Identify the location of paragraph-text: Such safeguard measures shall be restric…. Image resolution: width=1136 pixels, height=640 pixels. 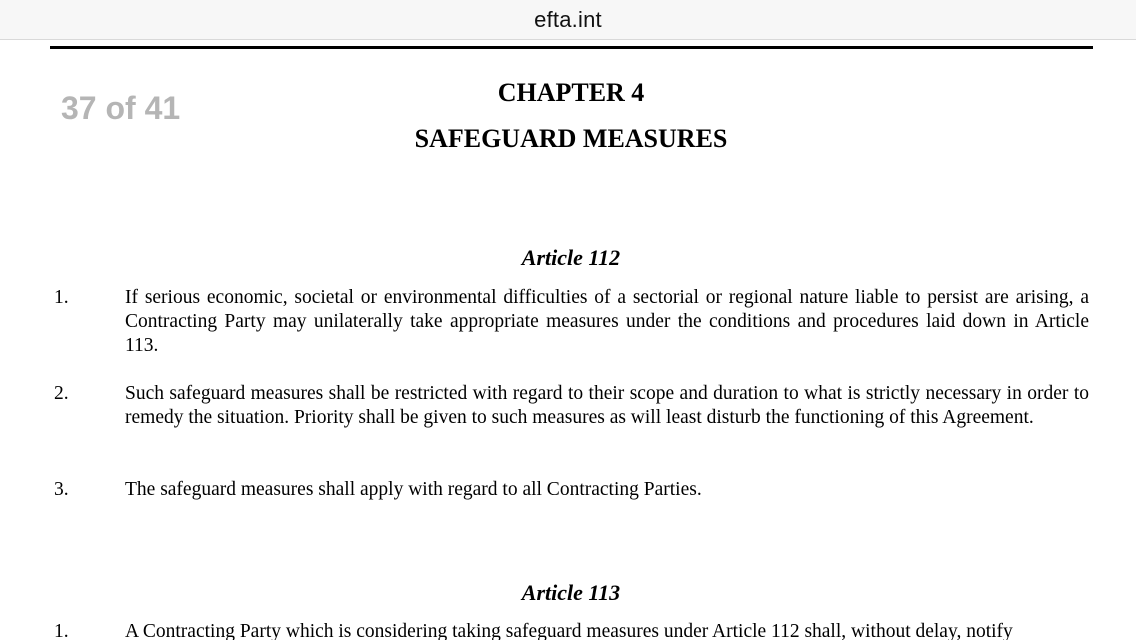
(607, 405).